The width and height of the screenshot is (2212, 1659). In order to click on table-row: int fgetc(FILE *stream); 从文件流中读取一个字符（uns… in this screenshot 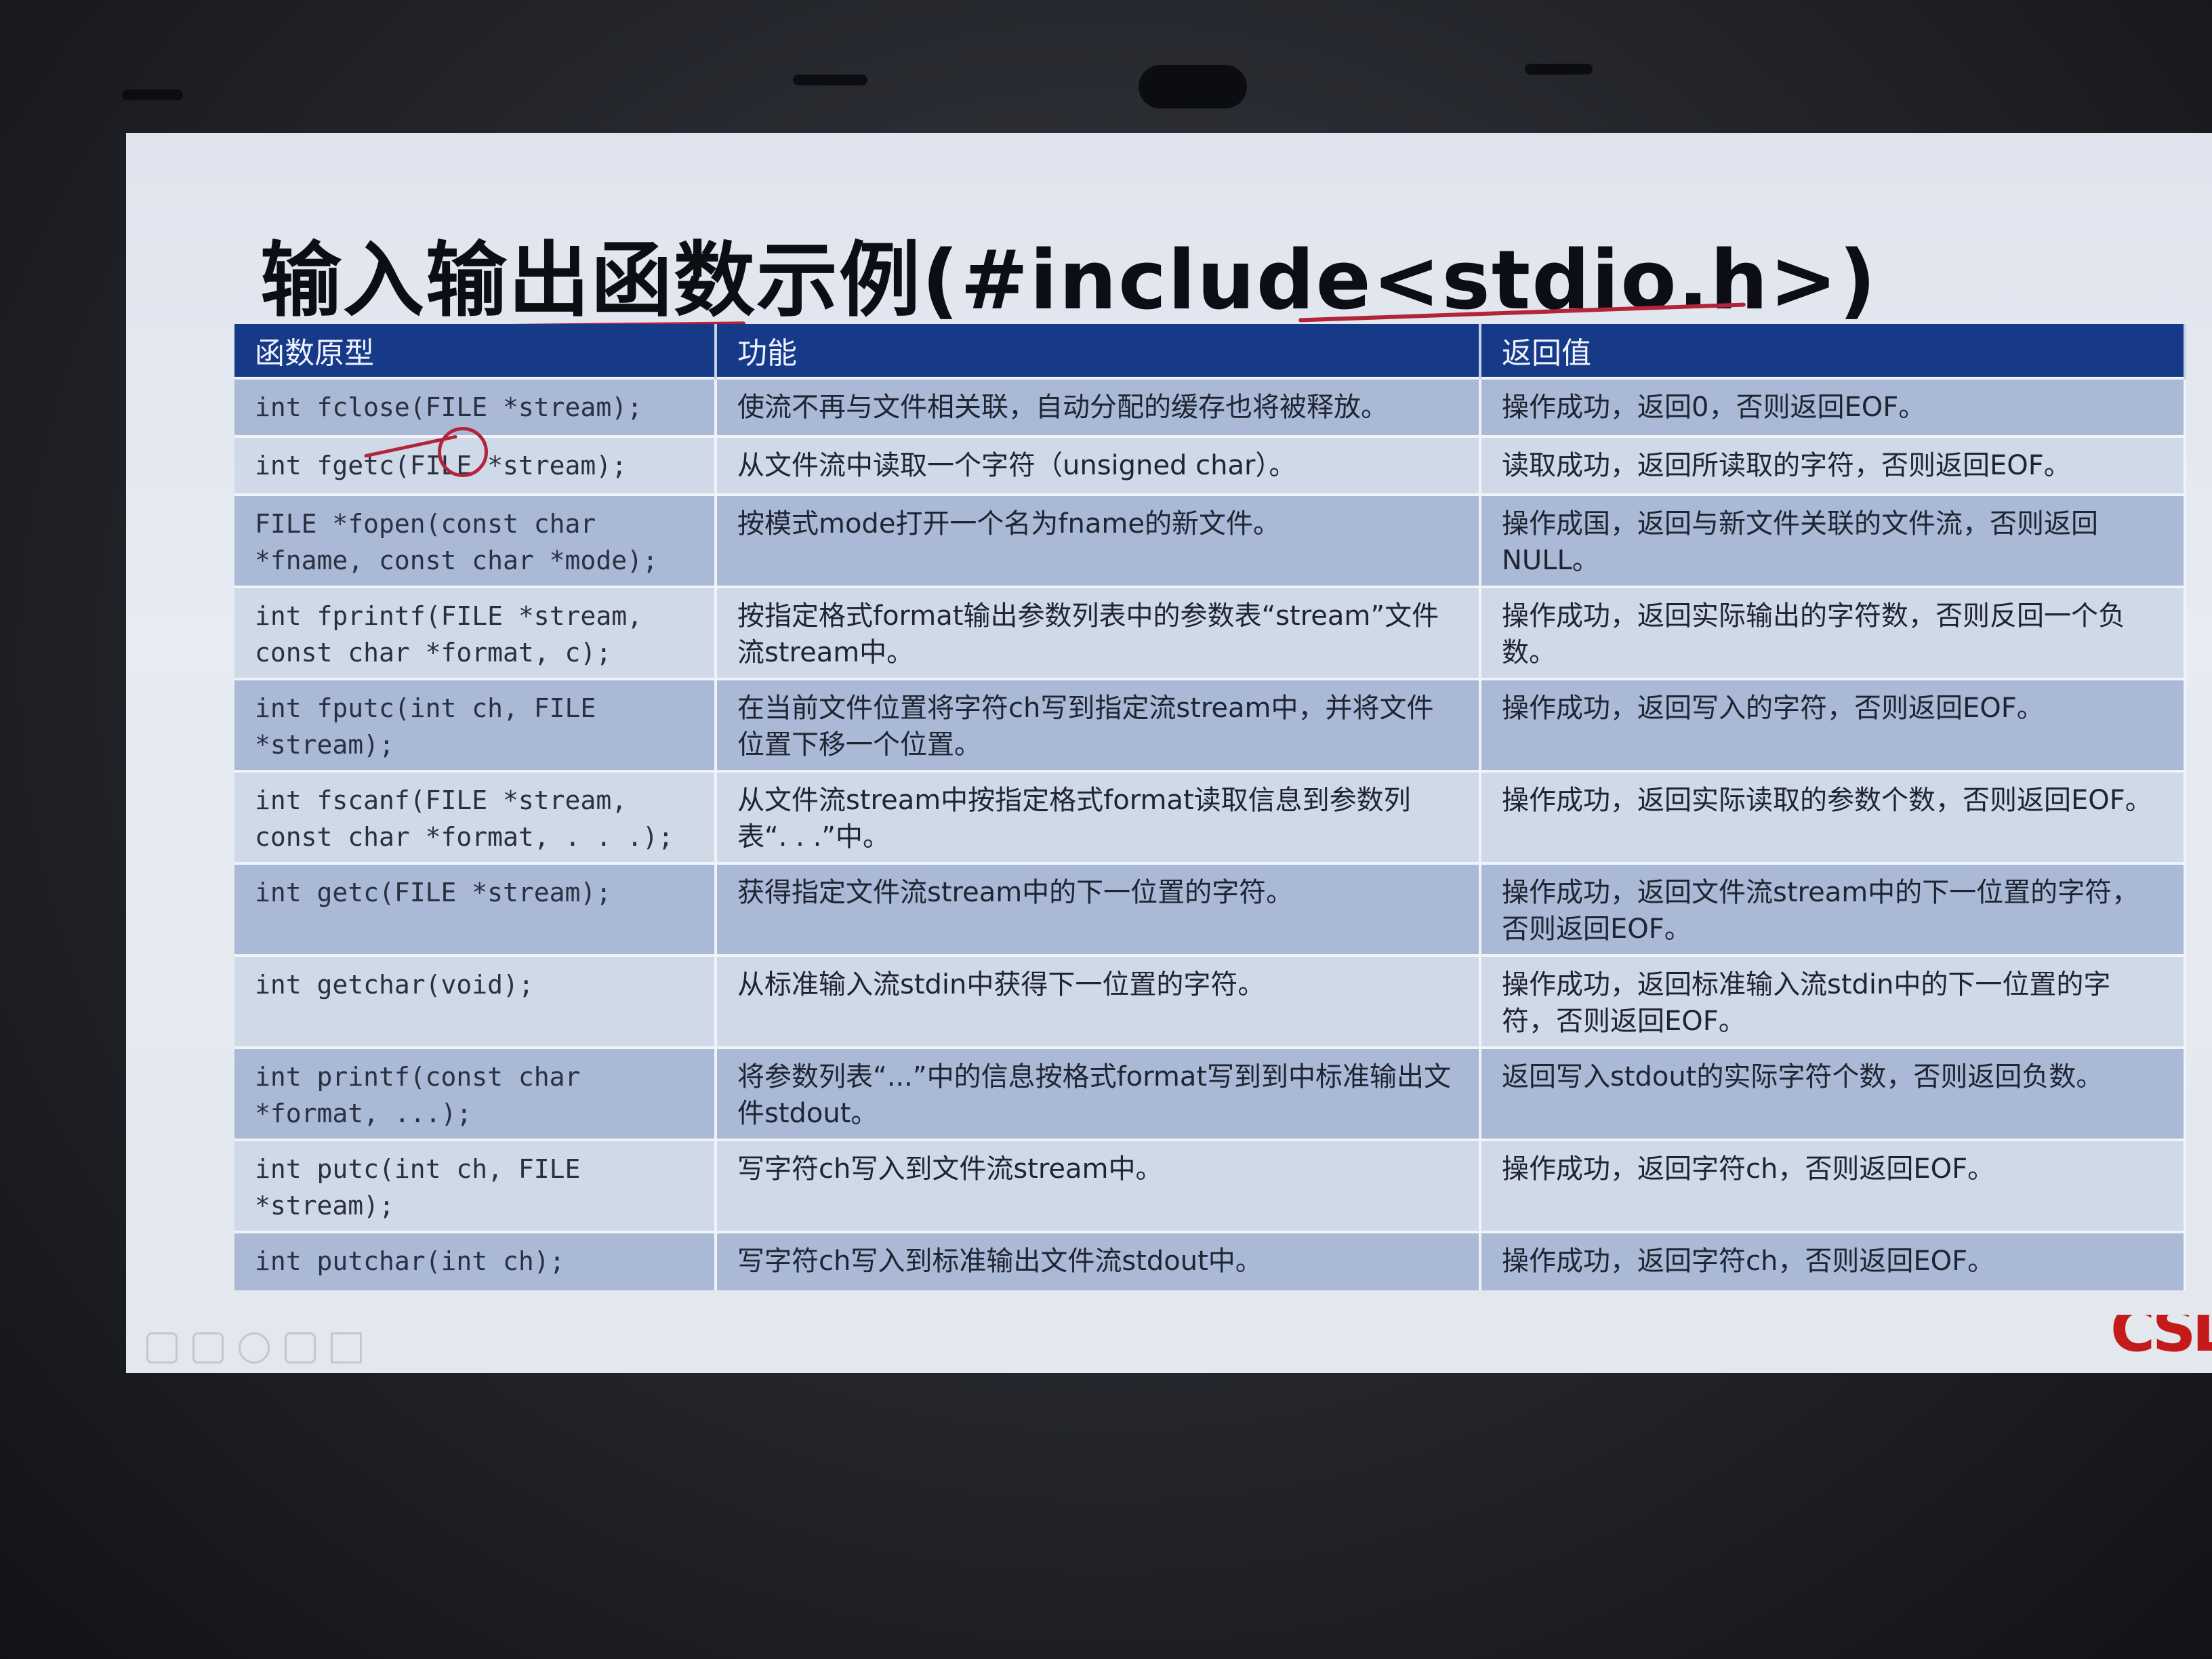, I will do `click(1210, 465)`.